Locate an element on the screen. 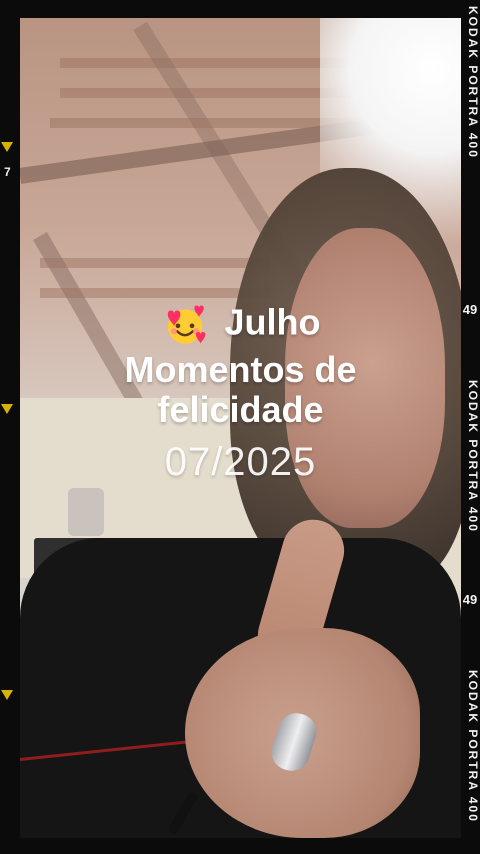  caption-line-2: Momentos de is located at coordinates (240, 369).